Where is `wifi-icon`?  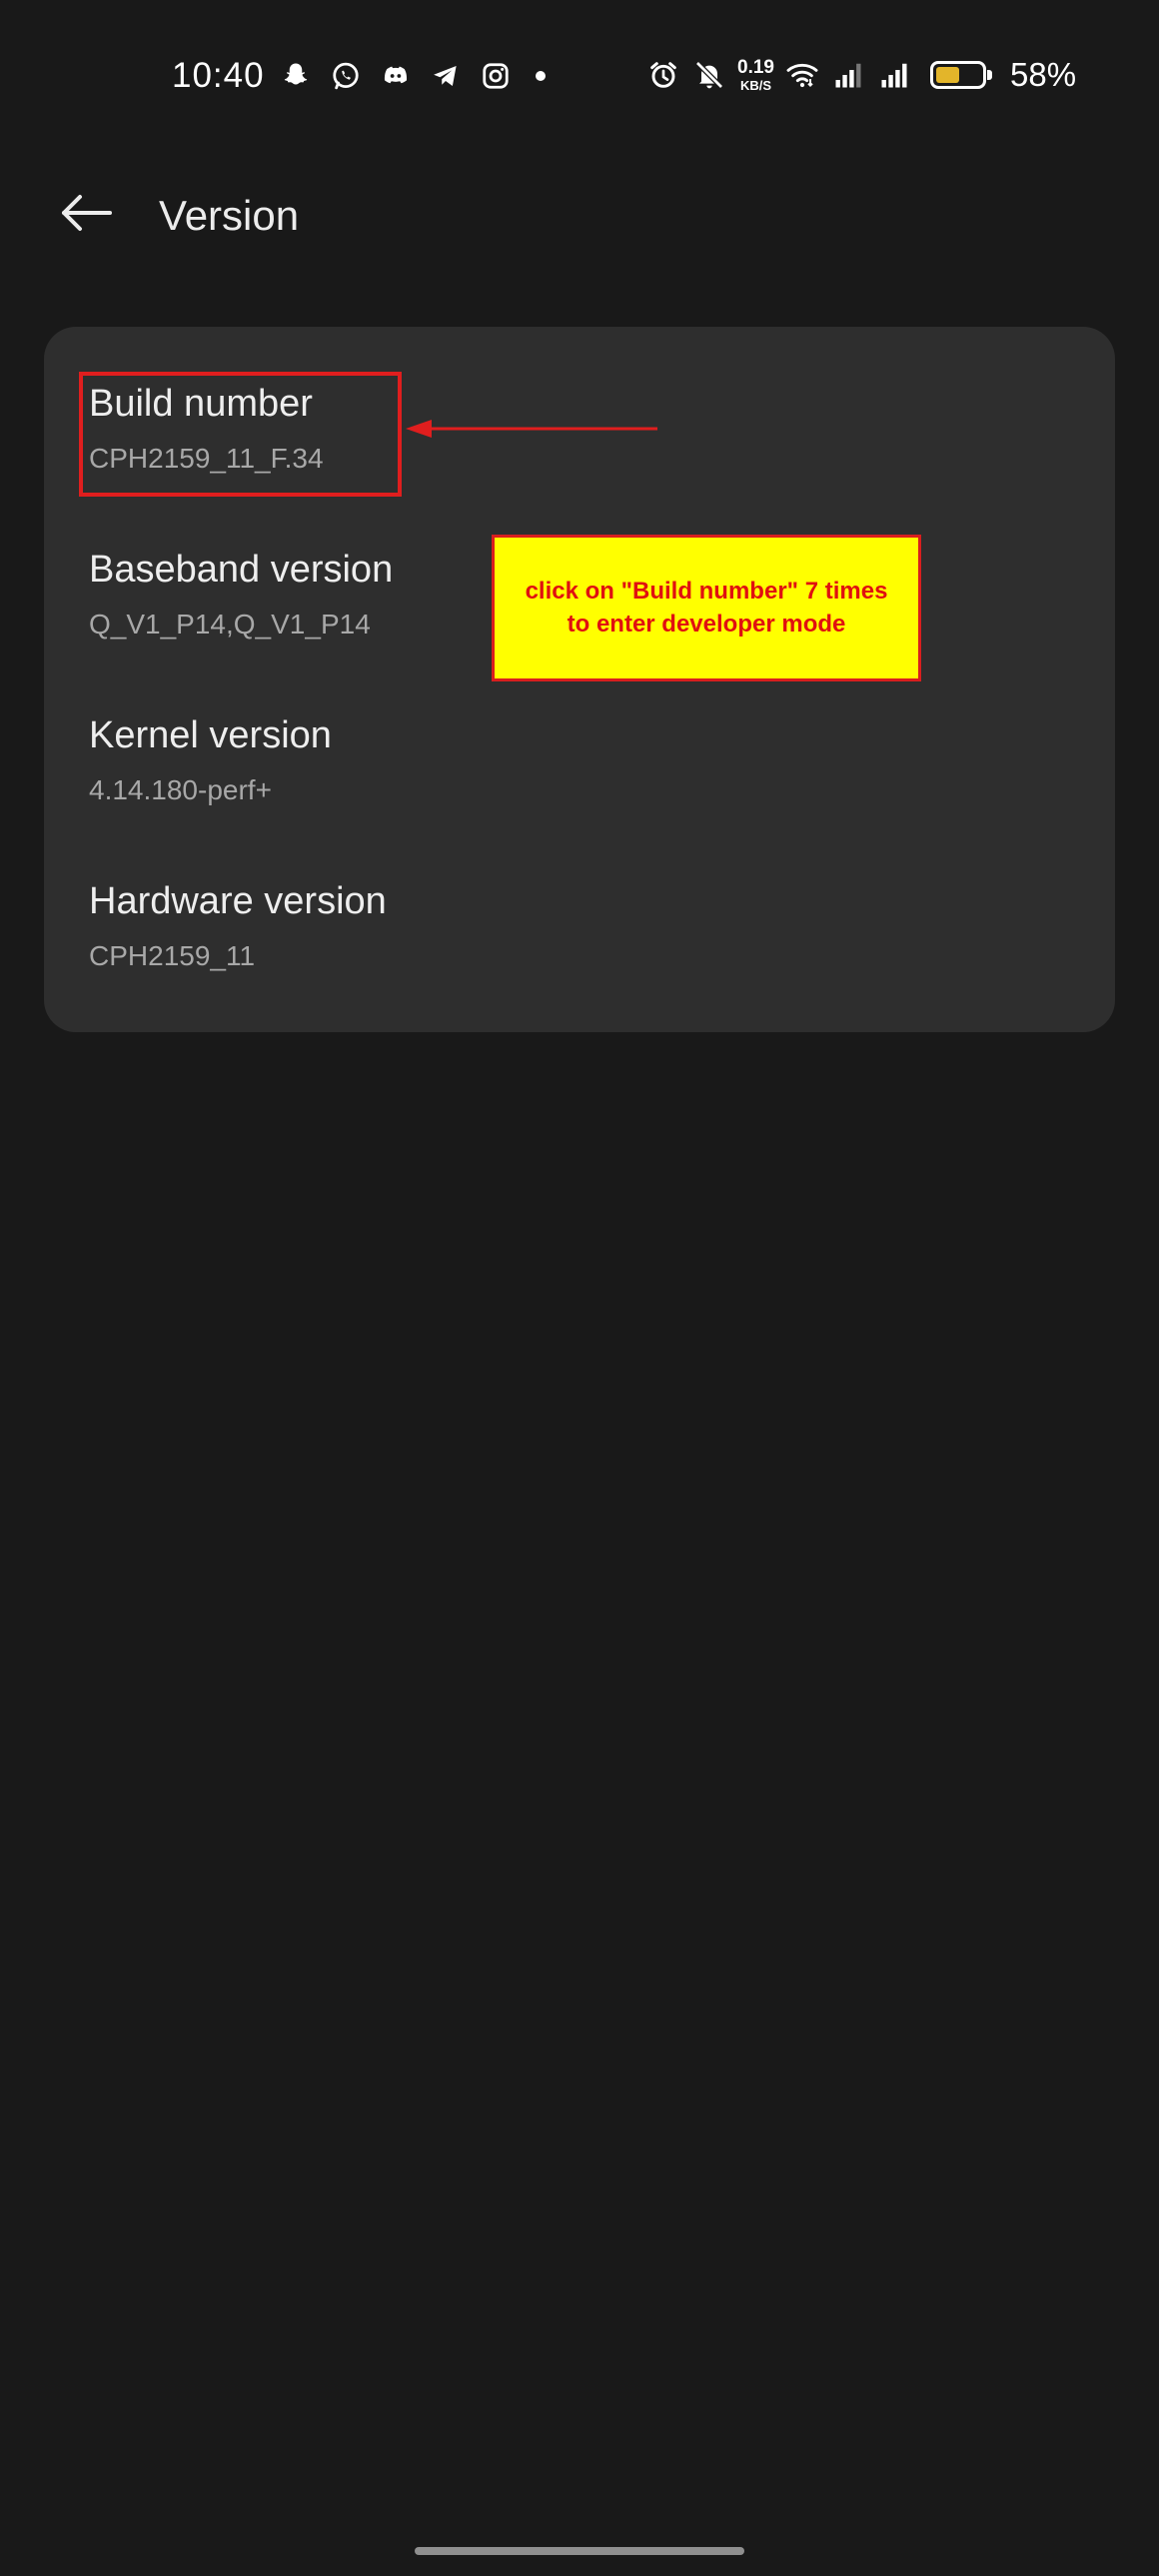 wifi-icon is located at coordinates (802, 75).